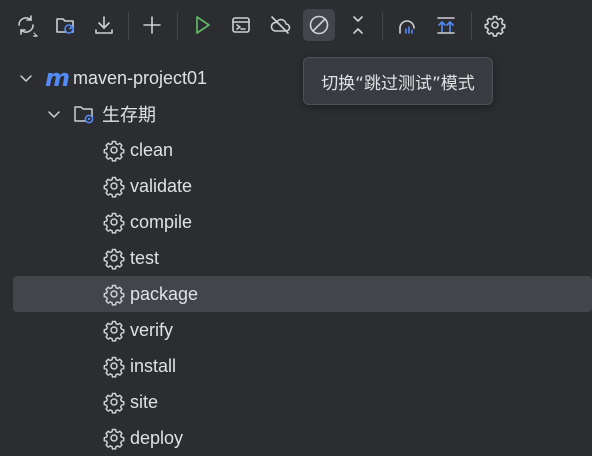  Describe the element at coordinates (161, 221) in the screenshot. I see `goal-label: compile` at that location.